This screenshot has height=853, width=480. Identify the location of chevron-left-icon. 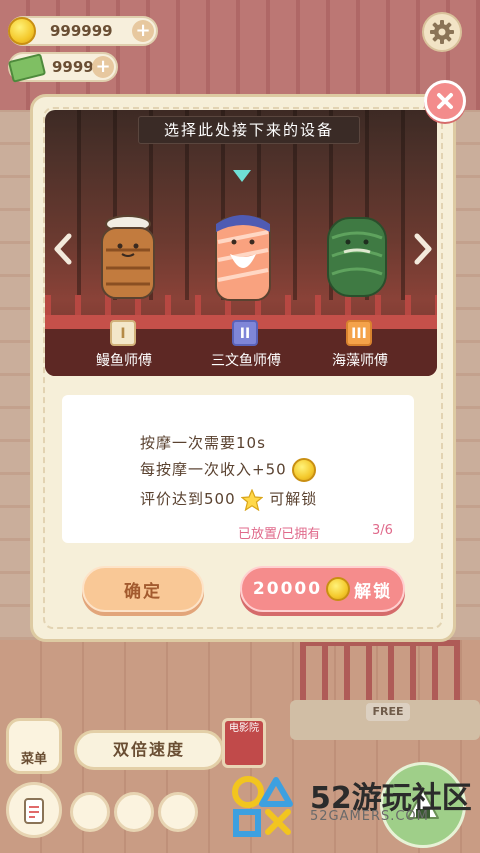
(63, 249).